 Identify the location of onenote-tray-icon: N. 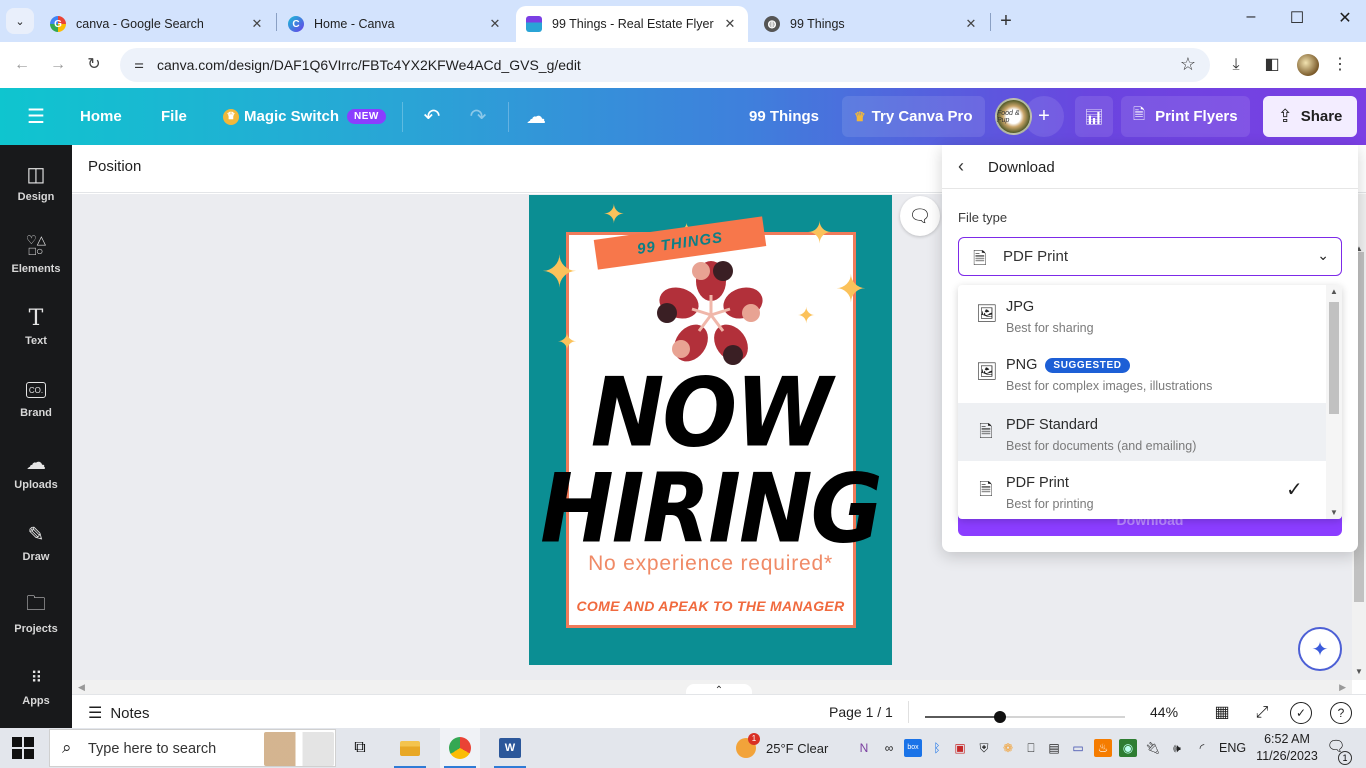
(864, 748).